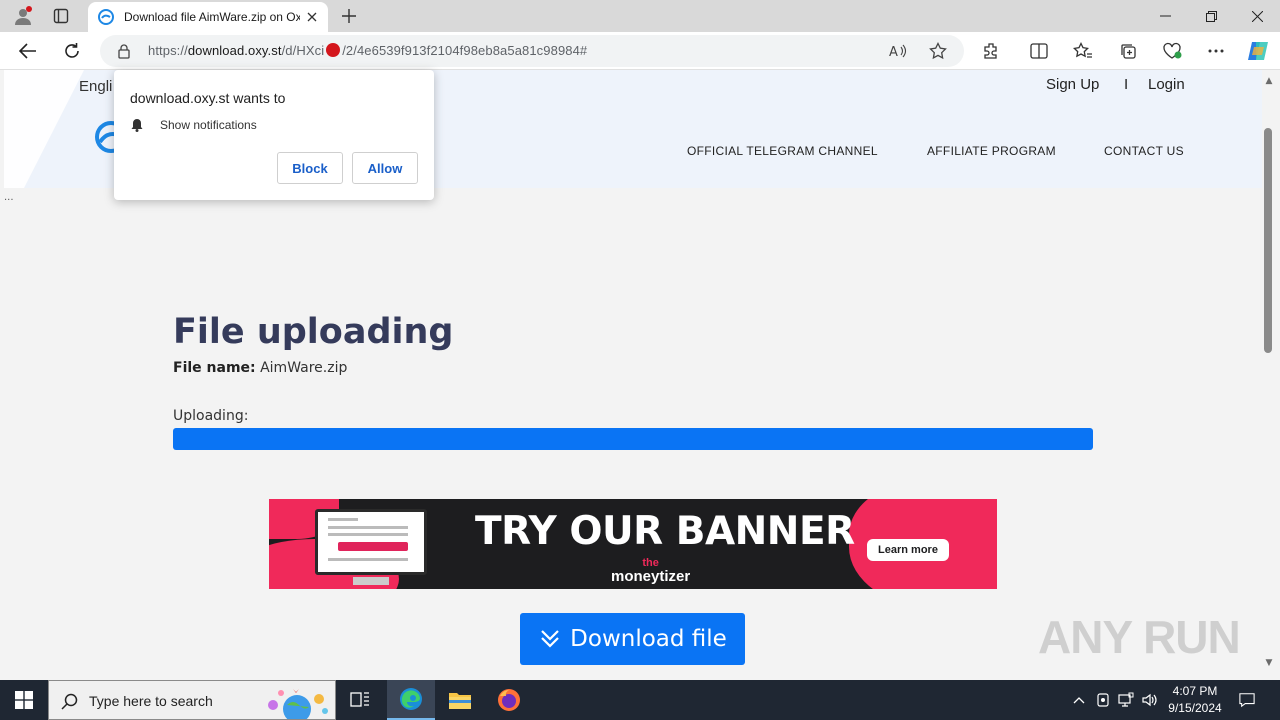  What do you see at coordinates (1257, 16) in the screenshot?
I see `close-window-button` at bounding box center [1257, 16].